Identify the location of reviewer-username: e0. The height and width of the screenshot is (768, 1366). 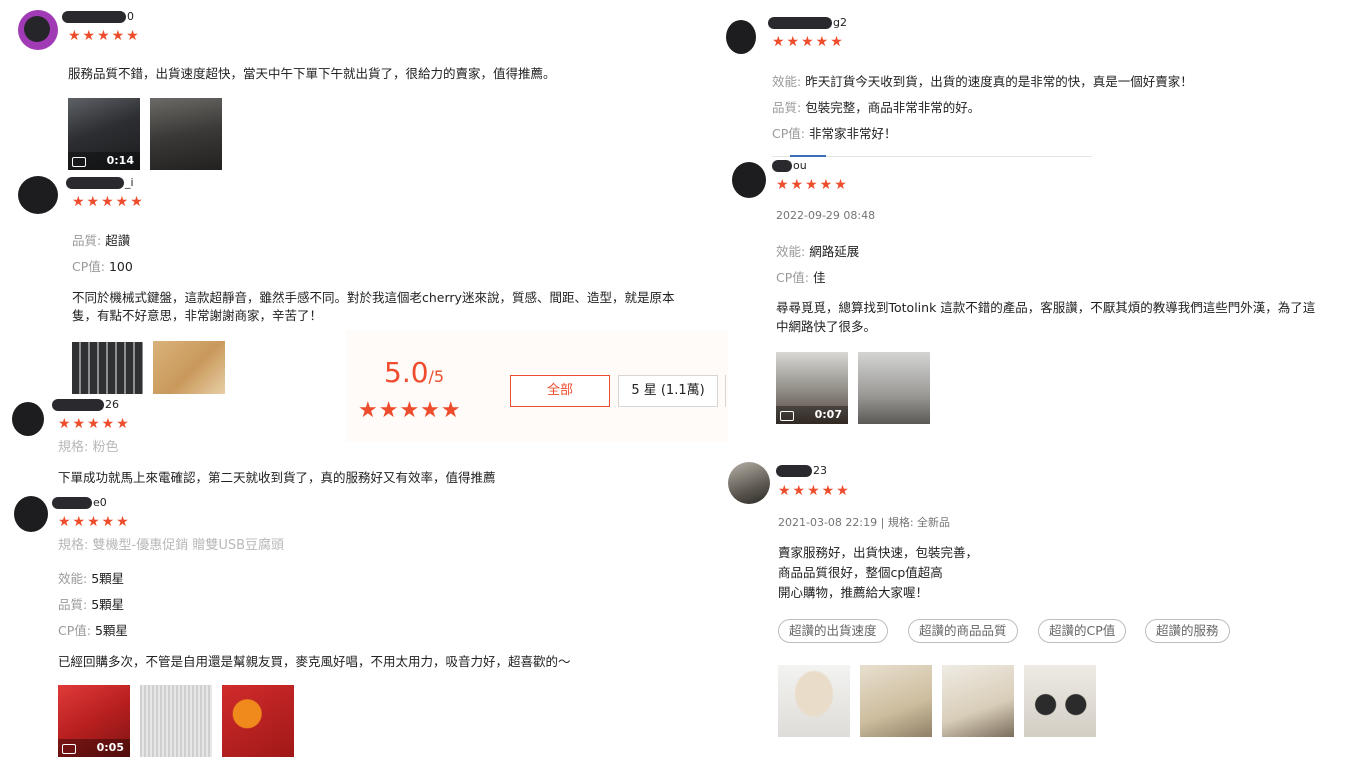
(79, 502).